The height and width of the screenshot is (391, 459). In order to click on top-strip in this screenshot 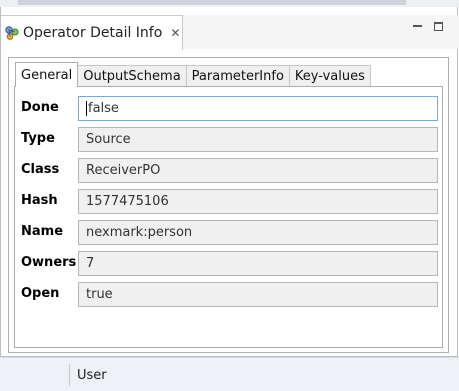, I will do `click(229, 3)`.